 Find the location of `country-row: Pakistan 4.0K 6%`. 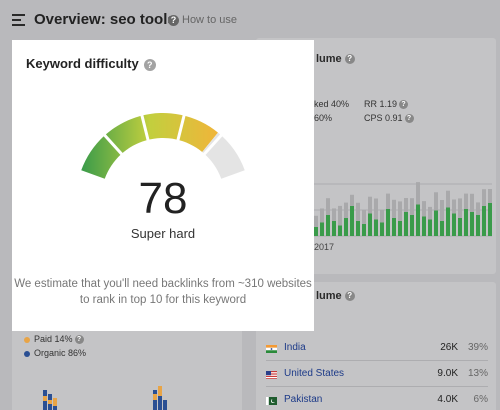

country-row: Pakistan 4.0K 6% is located at coordinates (377, 402).